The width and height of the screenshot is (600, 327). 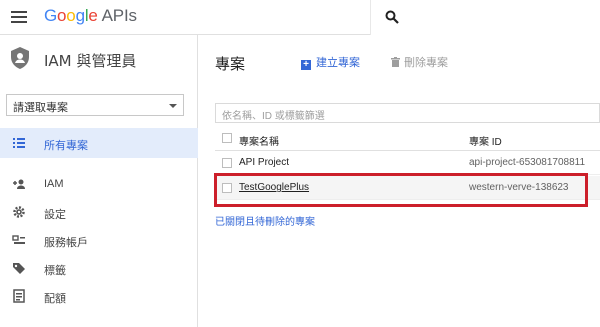 I want to click on search-bar, so click(x=485, y=17).